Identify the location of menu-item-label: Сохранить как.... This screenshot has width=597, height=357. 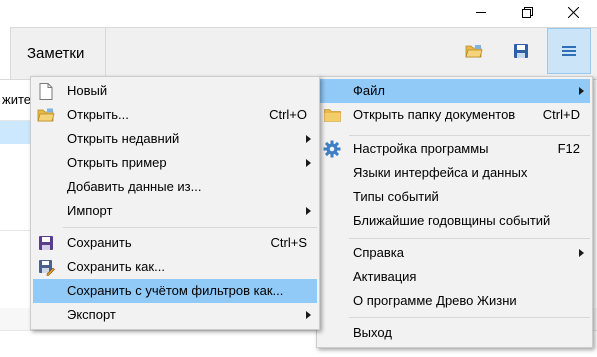
(116, 266).